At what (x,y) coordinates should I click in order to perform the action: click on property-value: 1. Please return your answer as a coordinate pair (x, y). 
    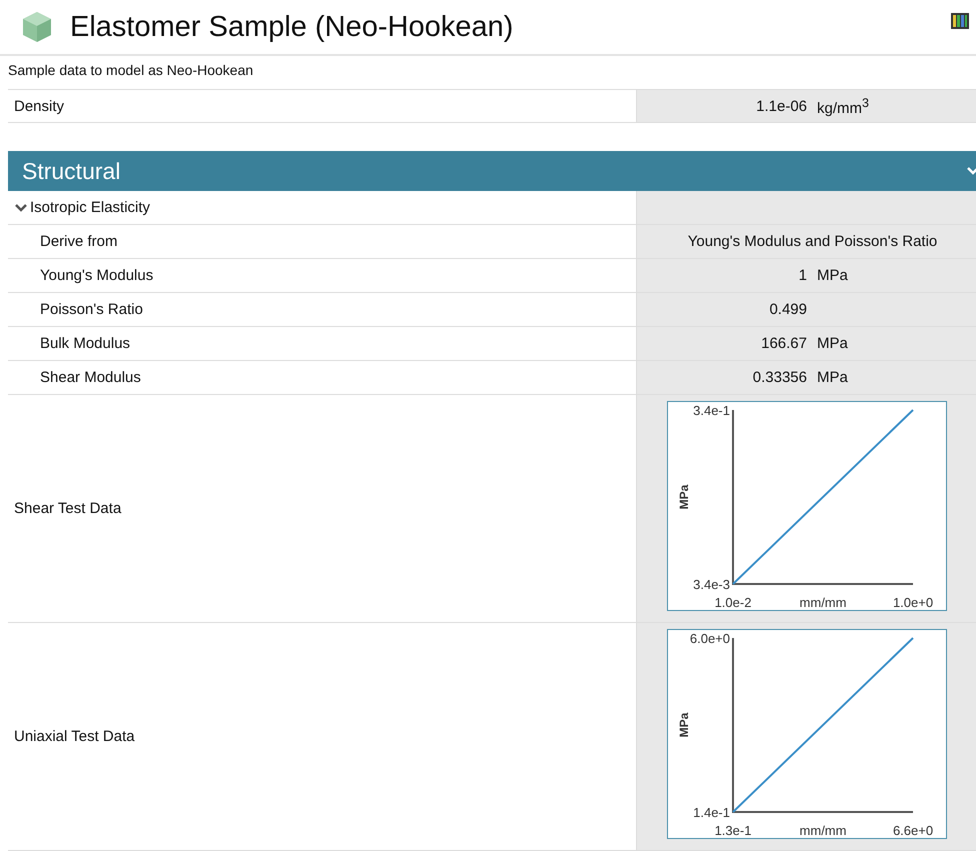
    Looking at the image, I should click on (722, 275).